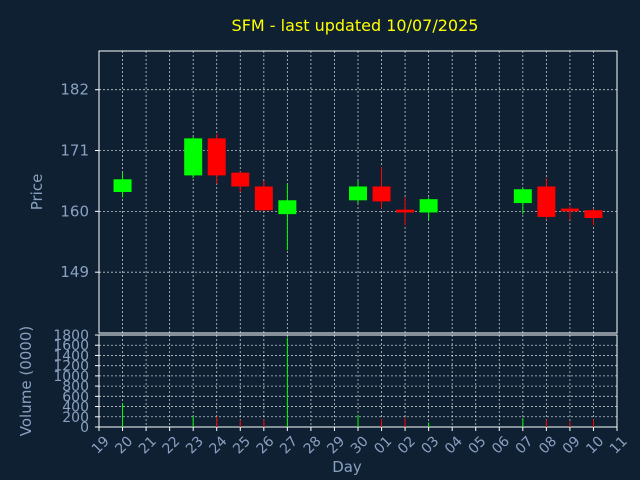 The image size is (640, 480). I want to click on x-tick-label: 25, so click(242, 445).